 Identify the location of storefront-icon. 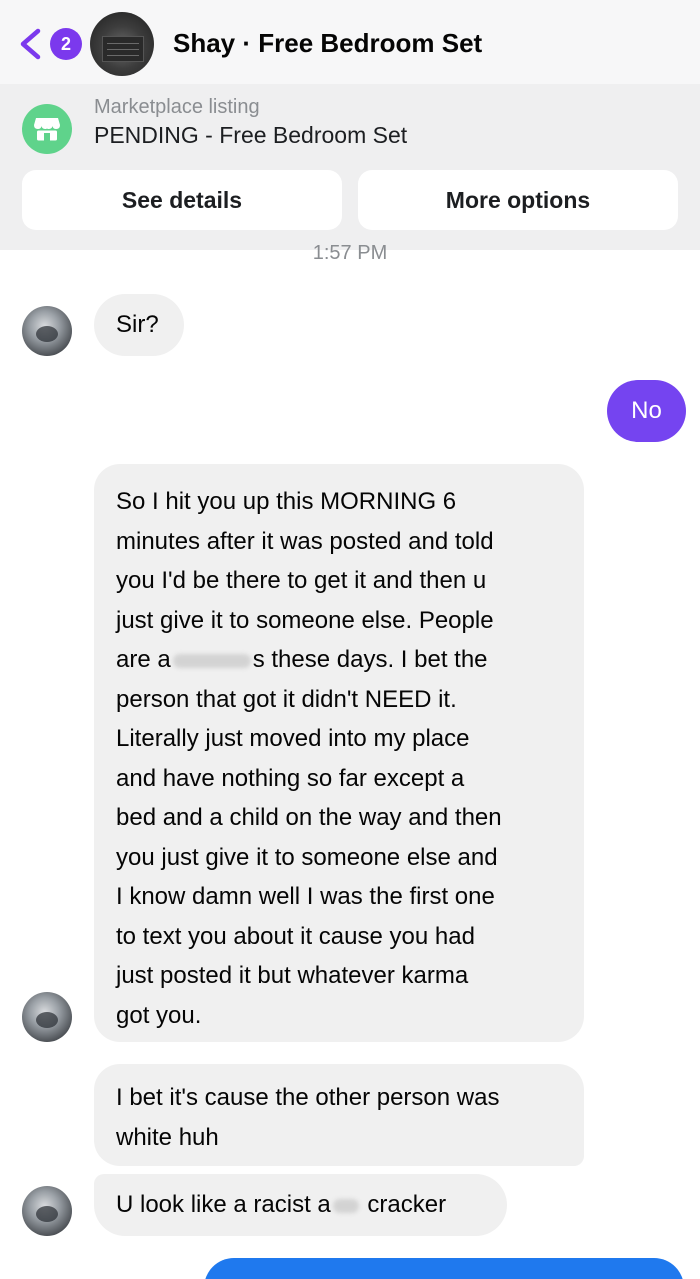
(47, 129).